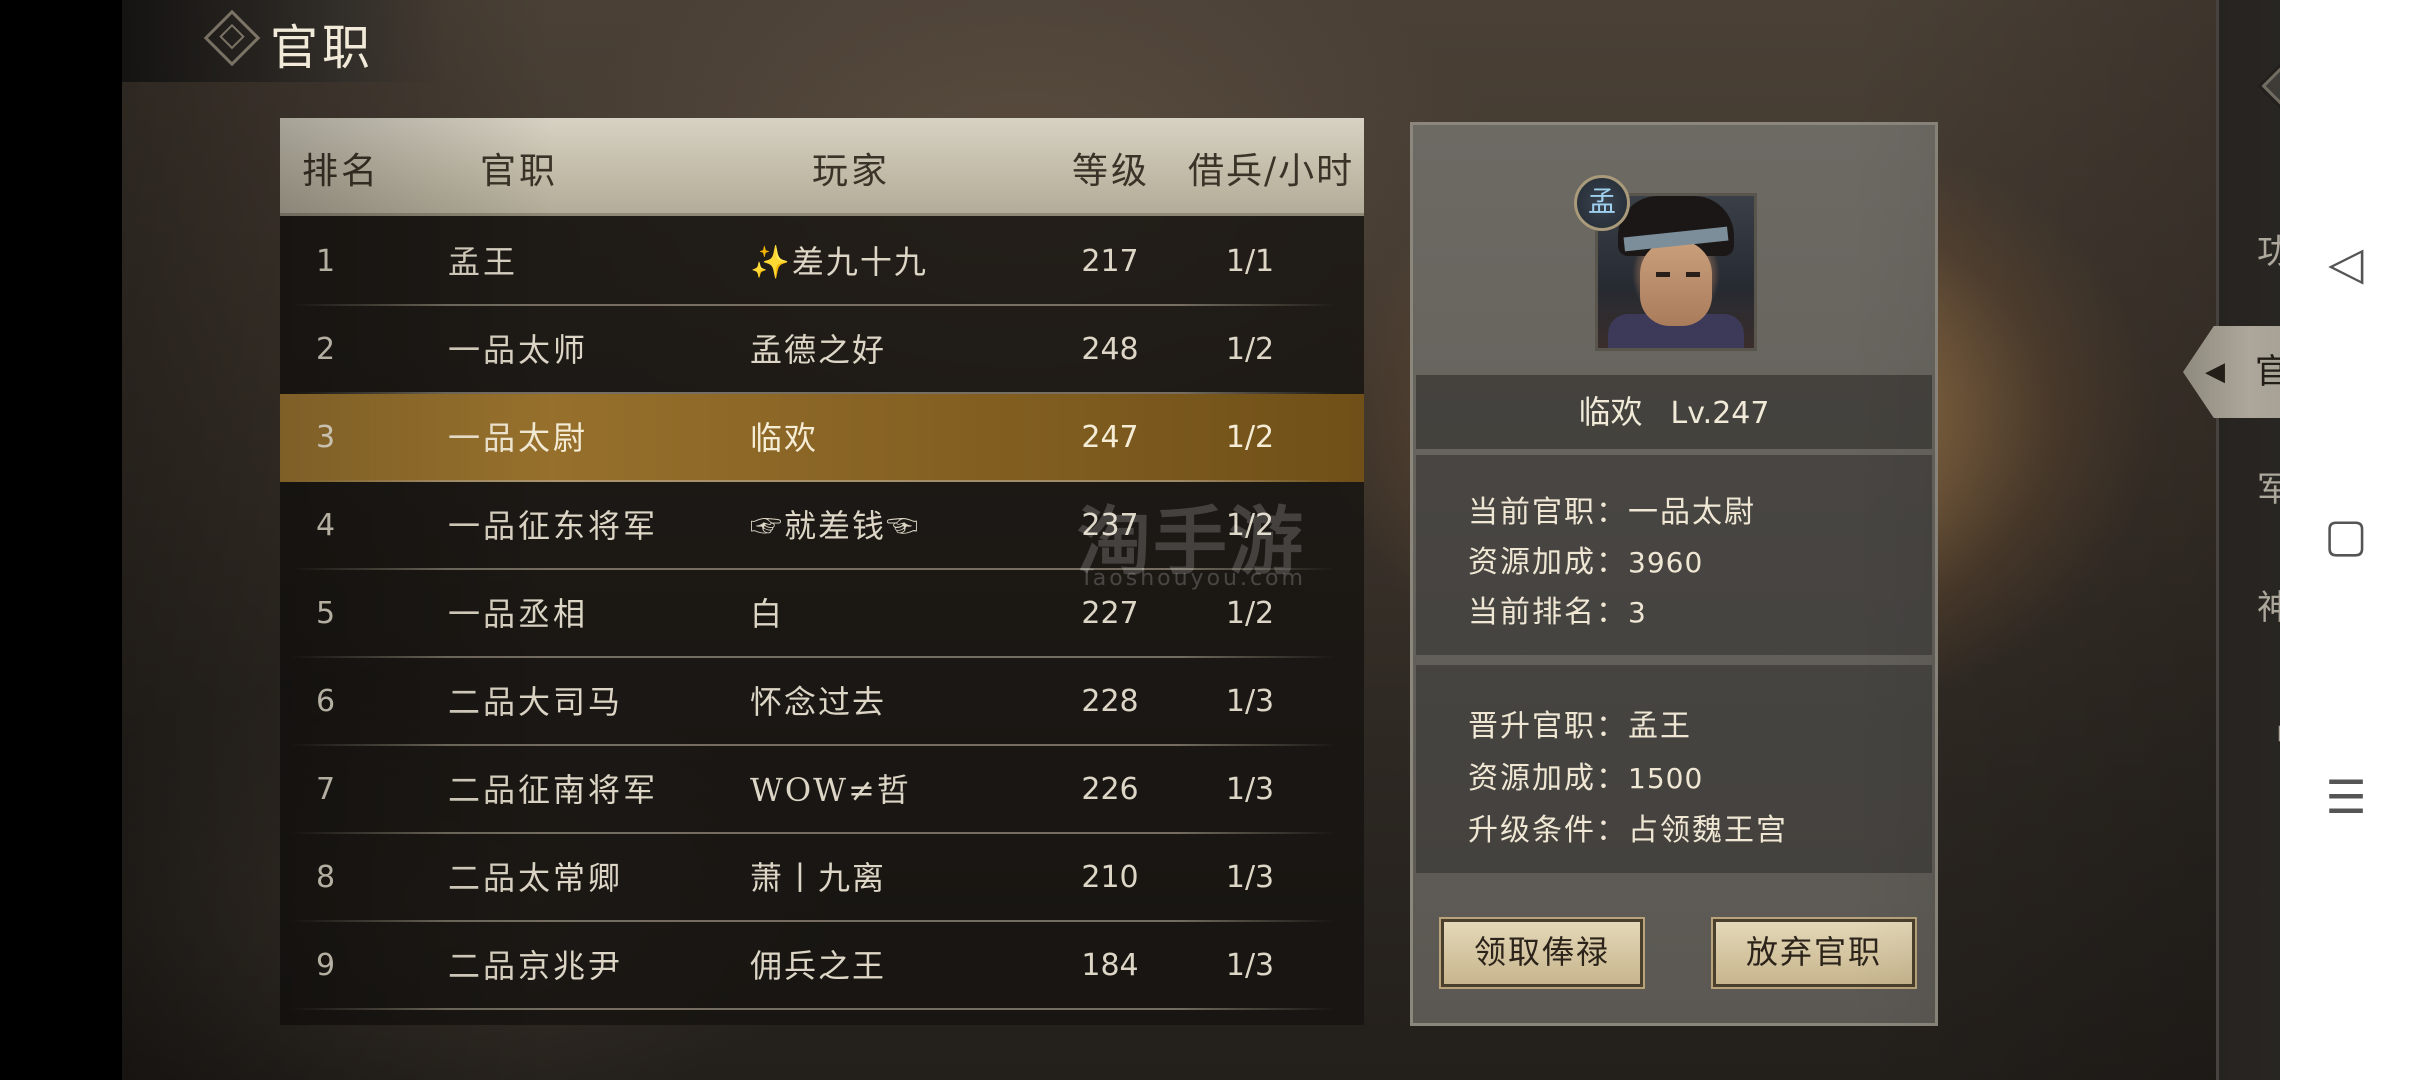 This screenshot has width=2412, height=1080. What do you see at coordinates (326, 701) in the screenshot?
I see `rank-cell: 6` at bounding box center [326, 701].